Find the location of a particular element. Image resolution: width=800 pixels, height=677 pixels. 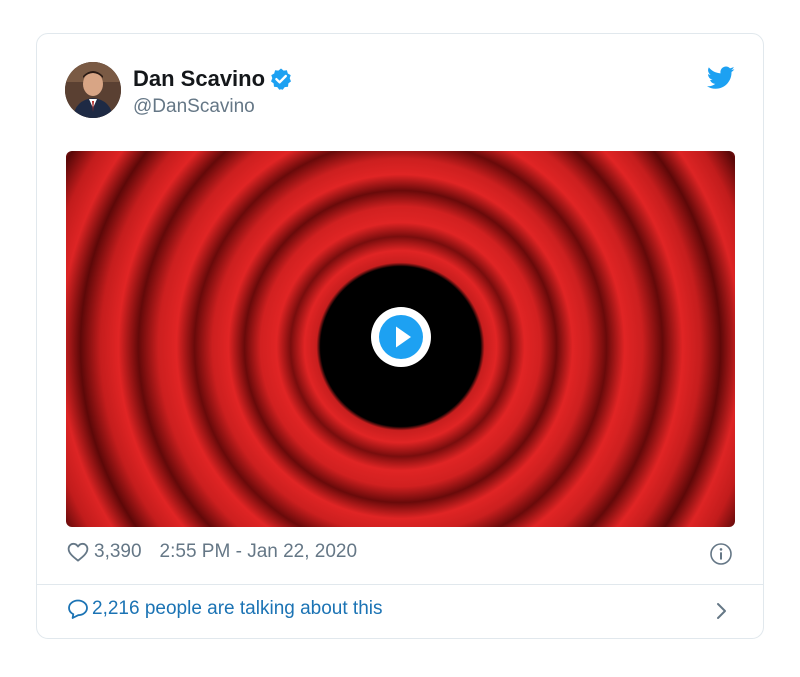

play-icon is located at coordinates (400, 337).